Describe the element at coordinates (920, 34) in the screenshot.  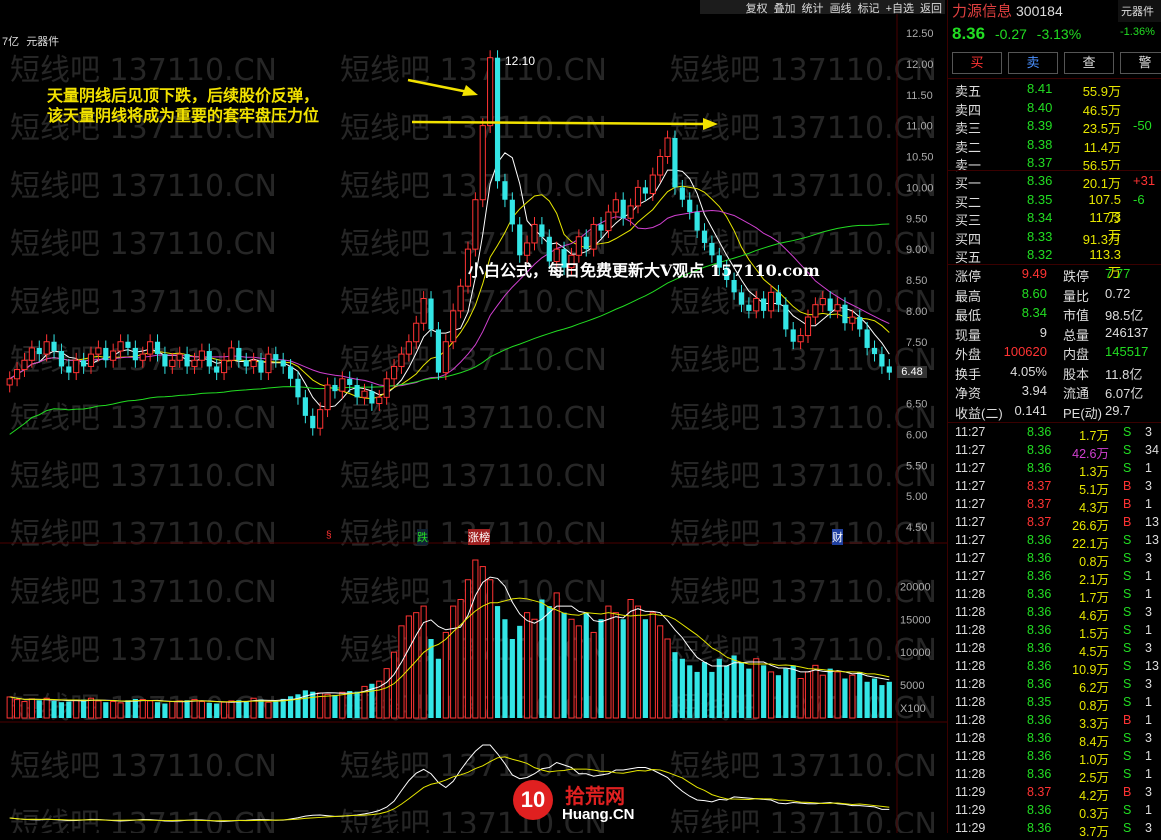
I see `price-tick: 12.50` at that location.